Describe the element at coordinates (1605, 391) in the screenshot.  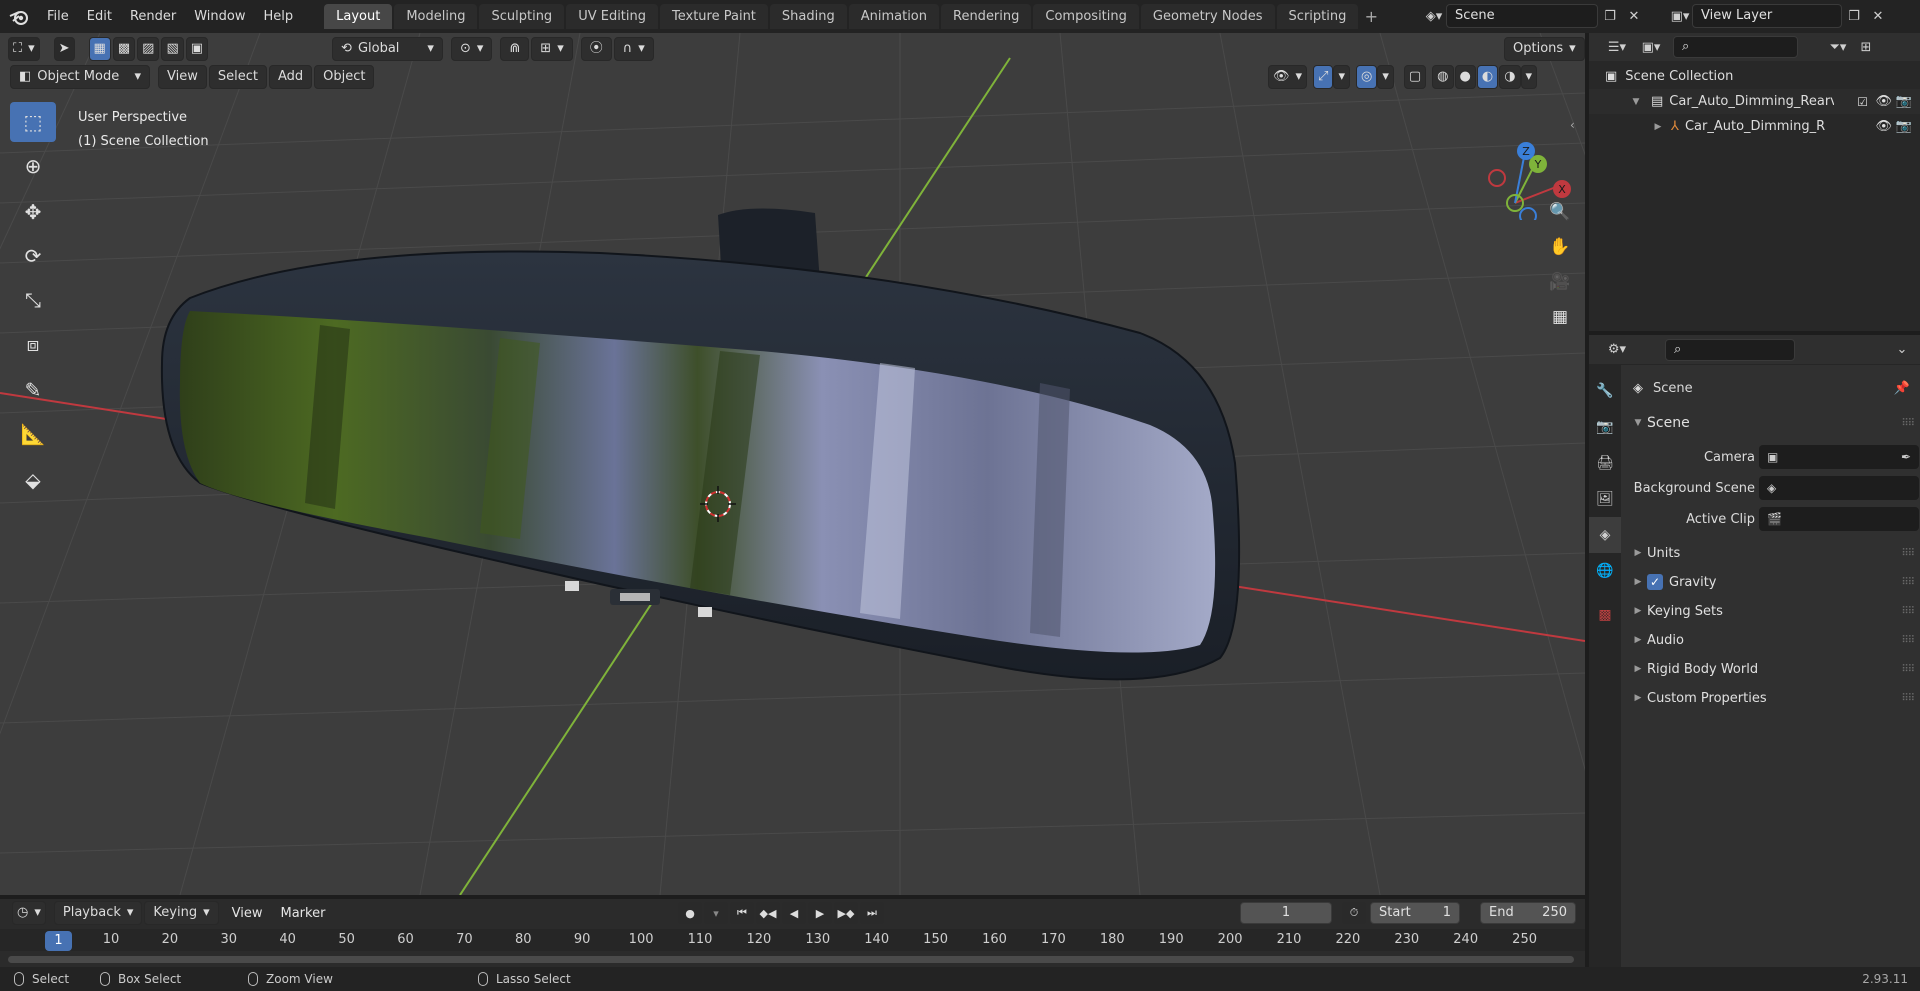
I see `tool-tab-icon: 🔧` at that location.